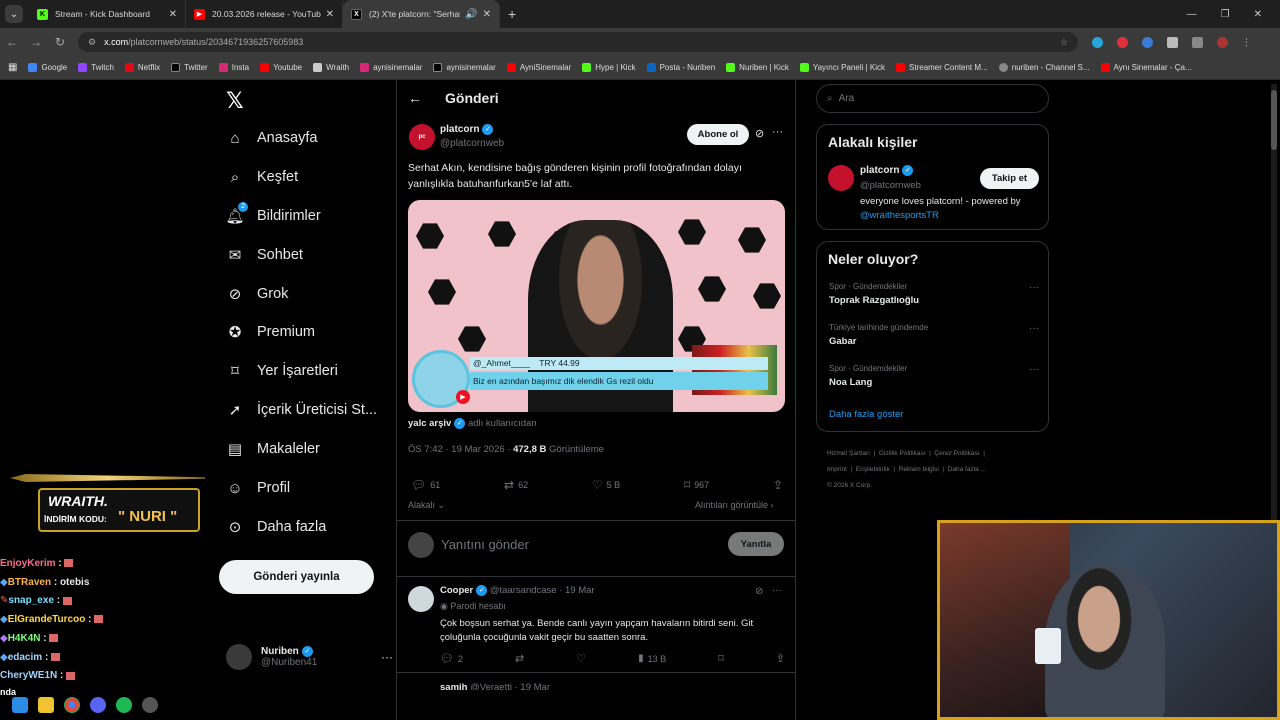 This screenshot has height=720, width=1280. What do you see at coordinates (150, 705) in the screenshot?
I see `steam-icon` at bounding box center [150, 705].